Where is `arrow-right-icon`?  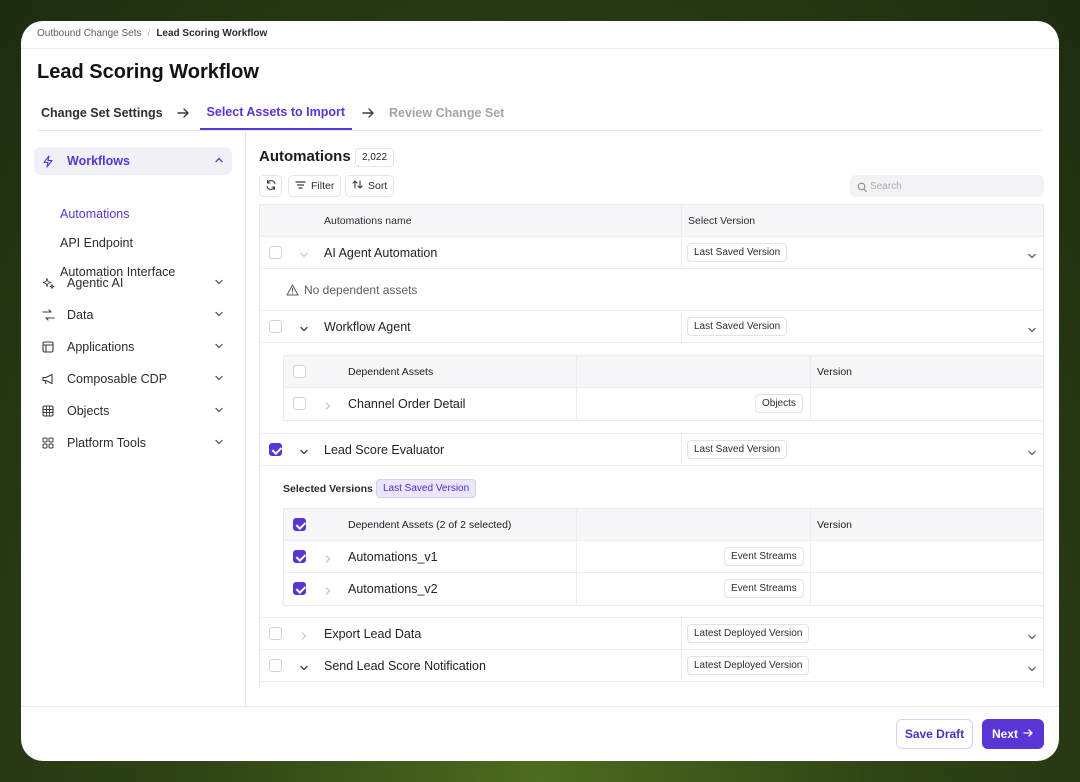
arrow-right-icon is located at coordinates (183, 112).